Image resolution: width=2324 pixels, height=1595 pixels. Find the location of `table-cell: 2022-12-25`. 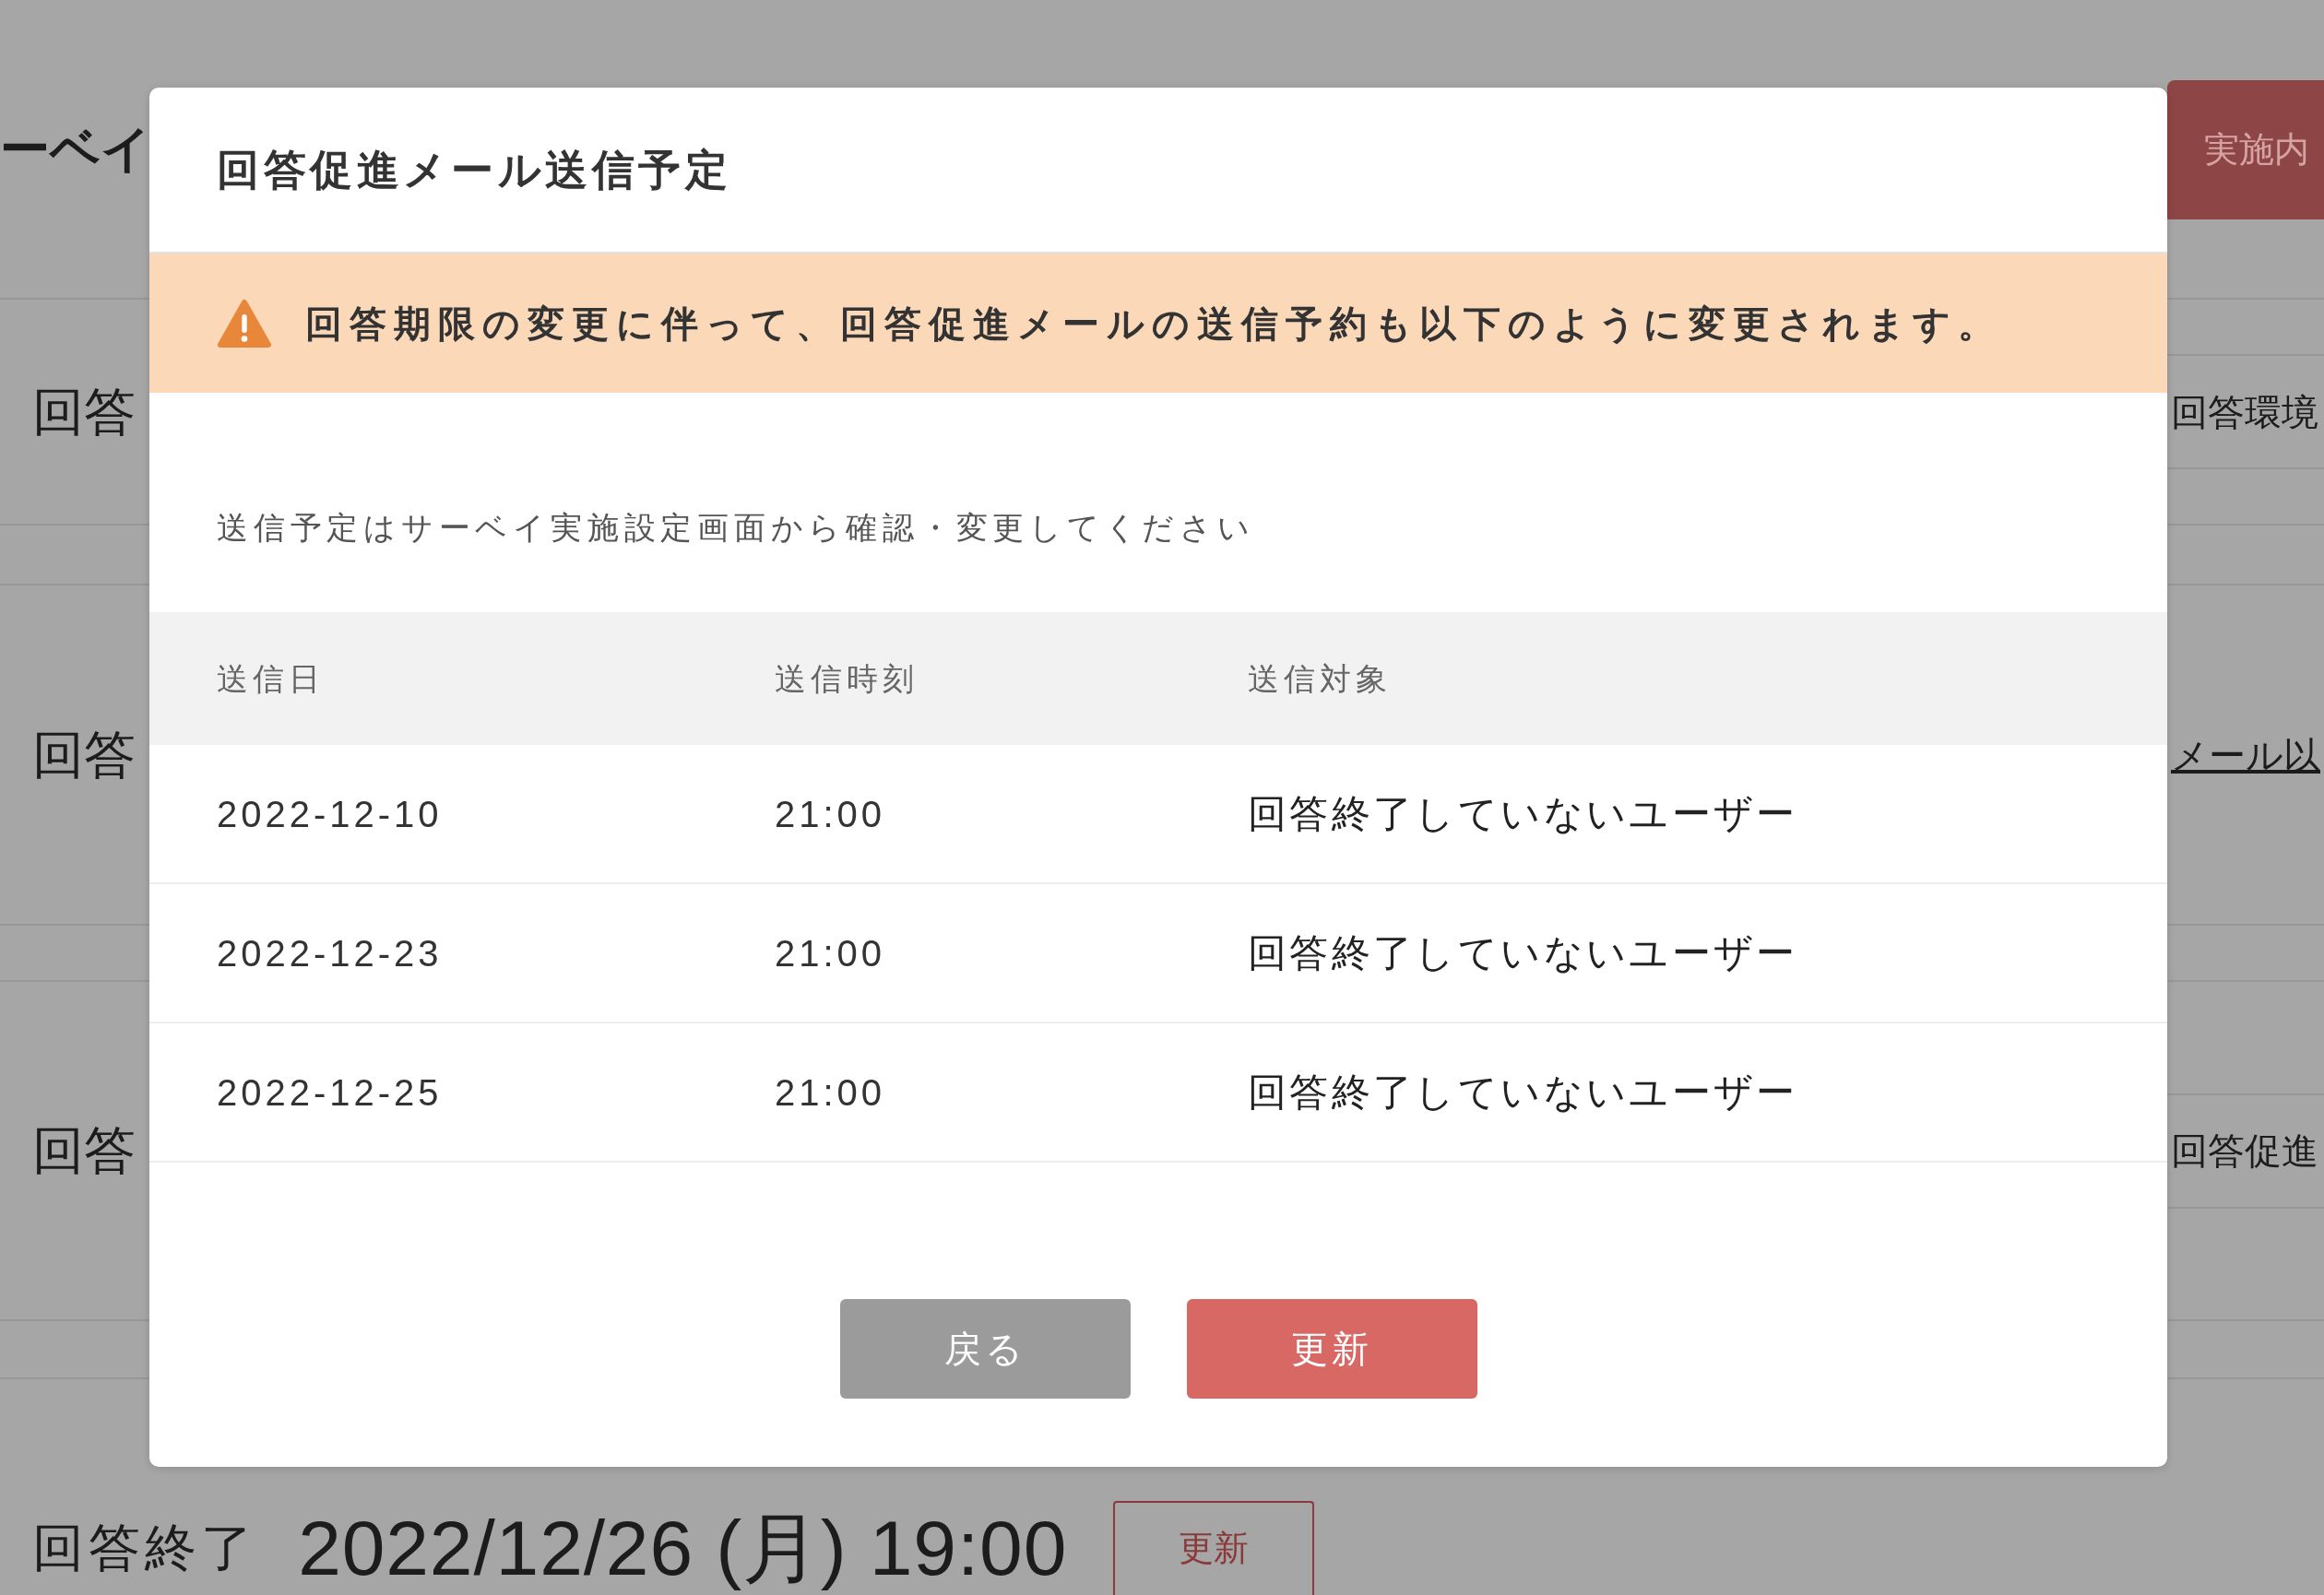

table-cell: 2022-12-25 is located at coordinates (330, 1092).